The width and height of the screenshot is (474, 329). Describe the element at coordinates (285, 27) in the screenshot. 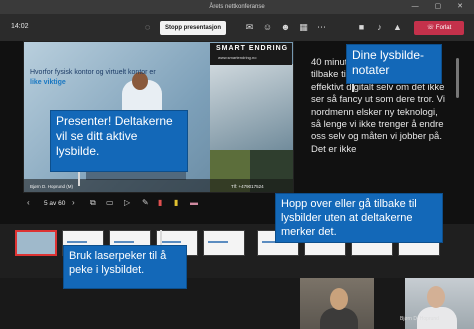

I see `reactions-icon: ☻` at that location.